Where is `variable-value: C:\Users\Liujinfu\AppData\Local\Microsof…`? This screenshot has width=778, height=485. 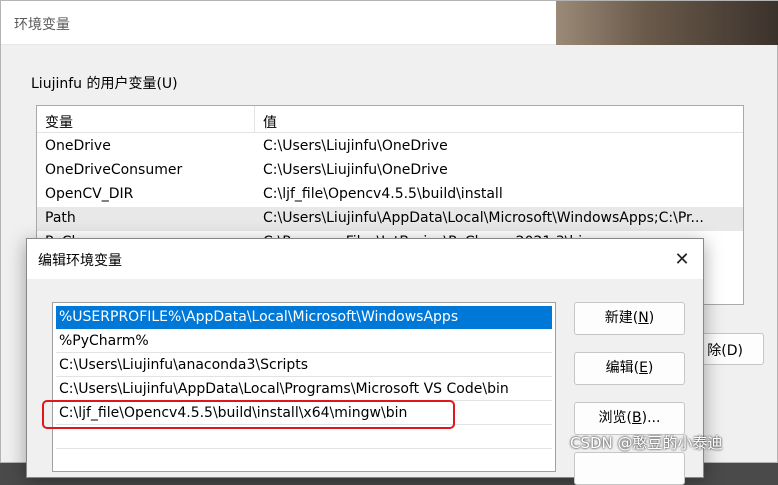 variable-value: C:\Users\Liujinfu\AppData\Local\Microsof… is located at coordinates (483, 218).